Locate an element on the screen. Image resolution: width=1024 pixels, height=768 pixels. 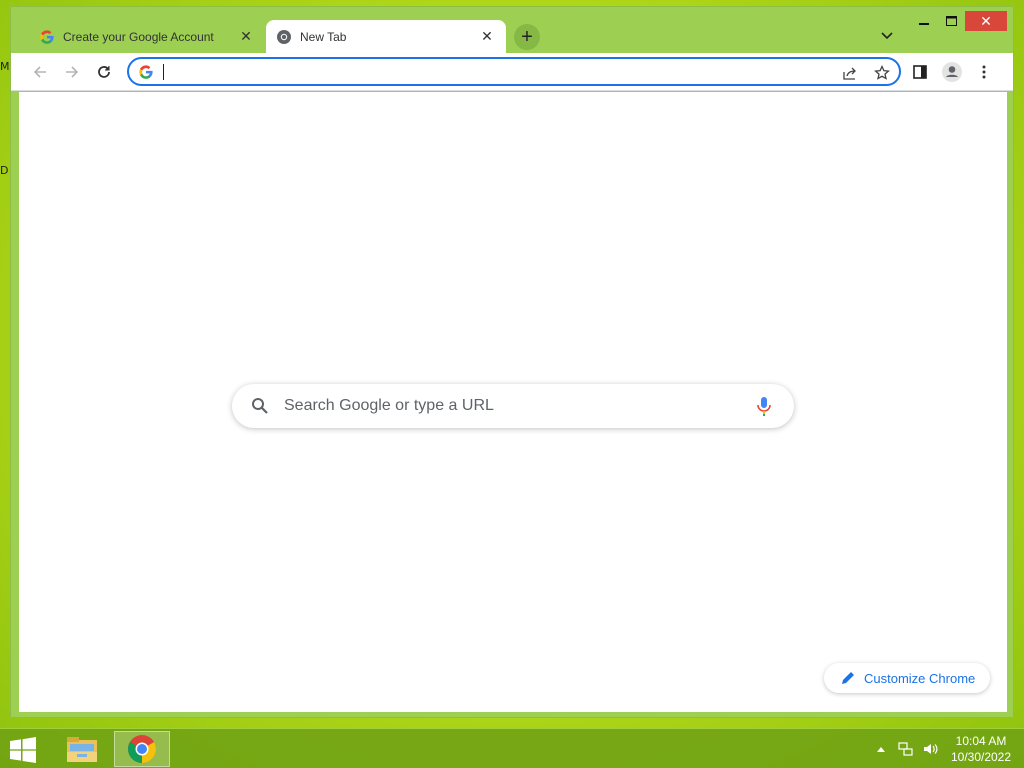
minimize-button is located at coordinates (924, 21).